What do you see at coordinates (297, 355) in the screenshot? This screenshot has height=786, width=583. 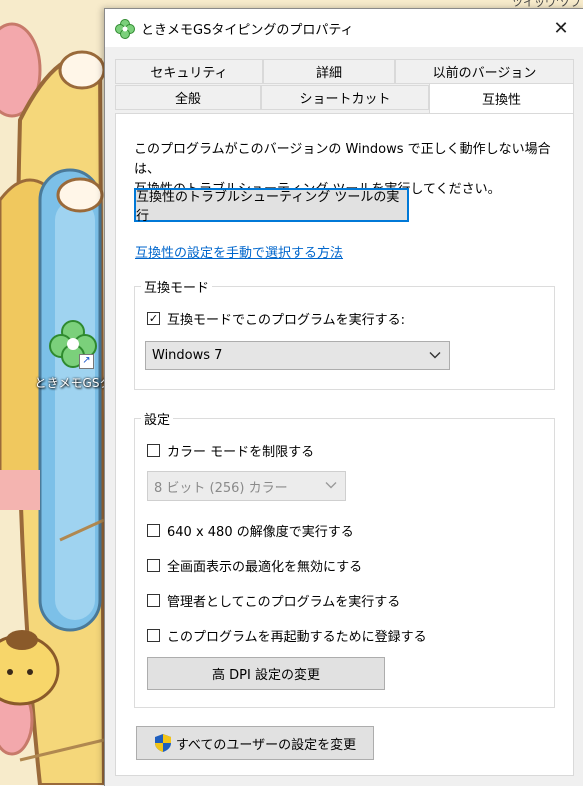 I see `os-version-select: Windows 7` at bounding box center [297, 355].